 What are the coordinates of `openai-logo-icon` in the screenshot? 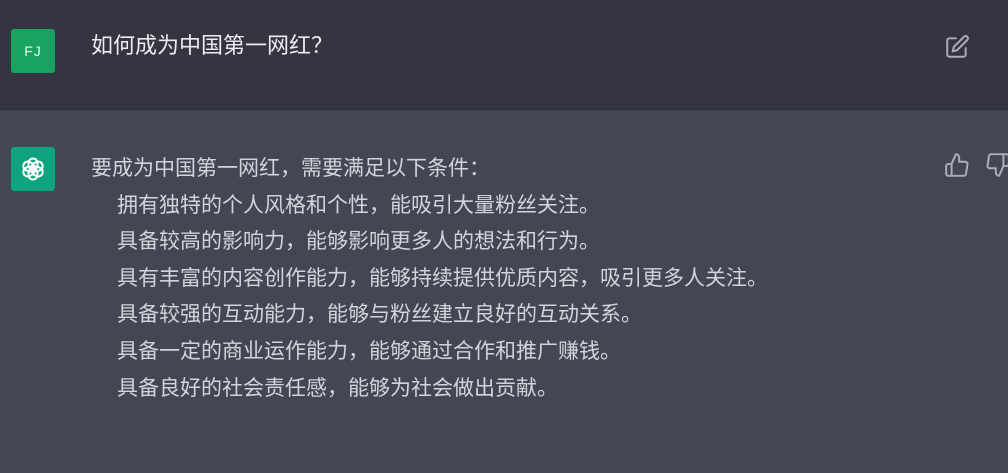 It's located at (33, 169).